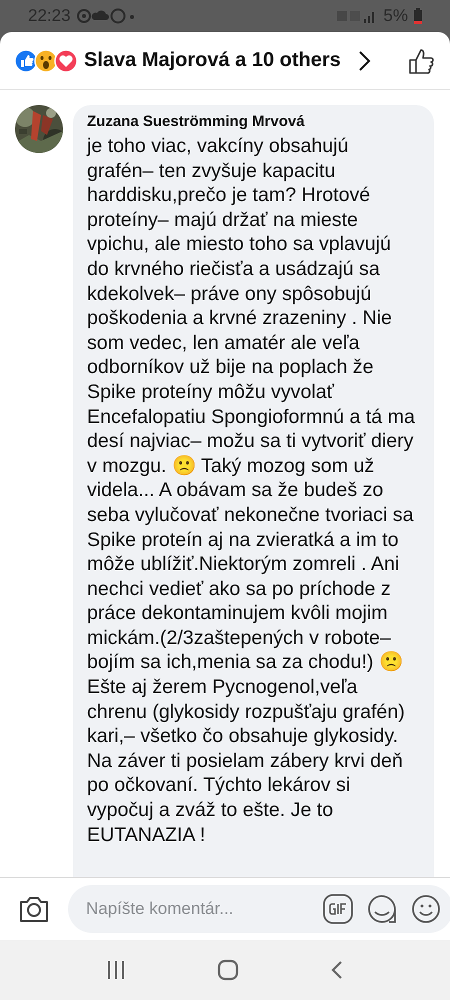  Describe the element at coordinates (254, 121) in the screenshot. I see `comment-author: Zuzana Sueströmming Mrvová` at that location.